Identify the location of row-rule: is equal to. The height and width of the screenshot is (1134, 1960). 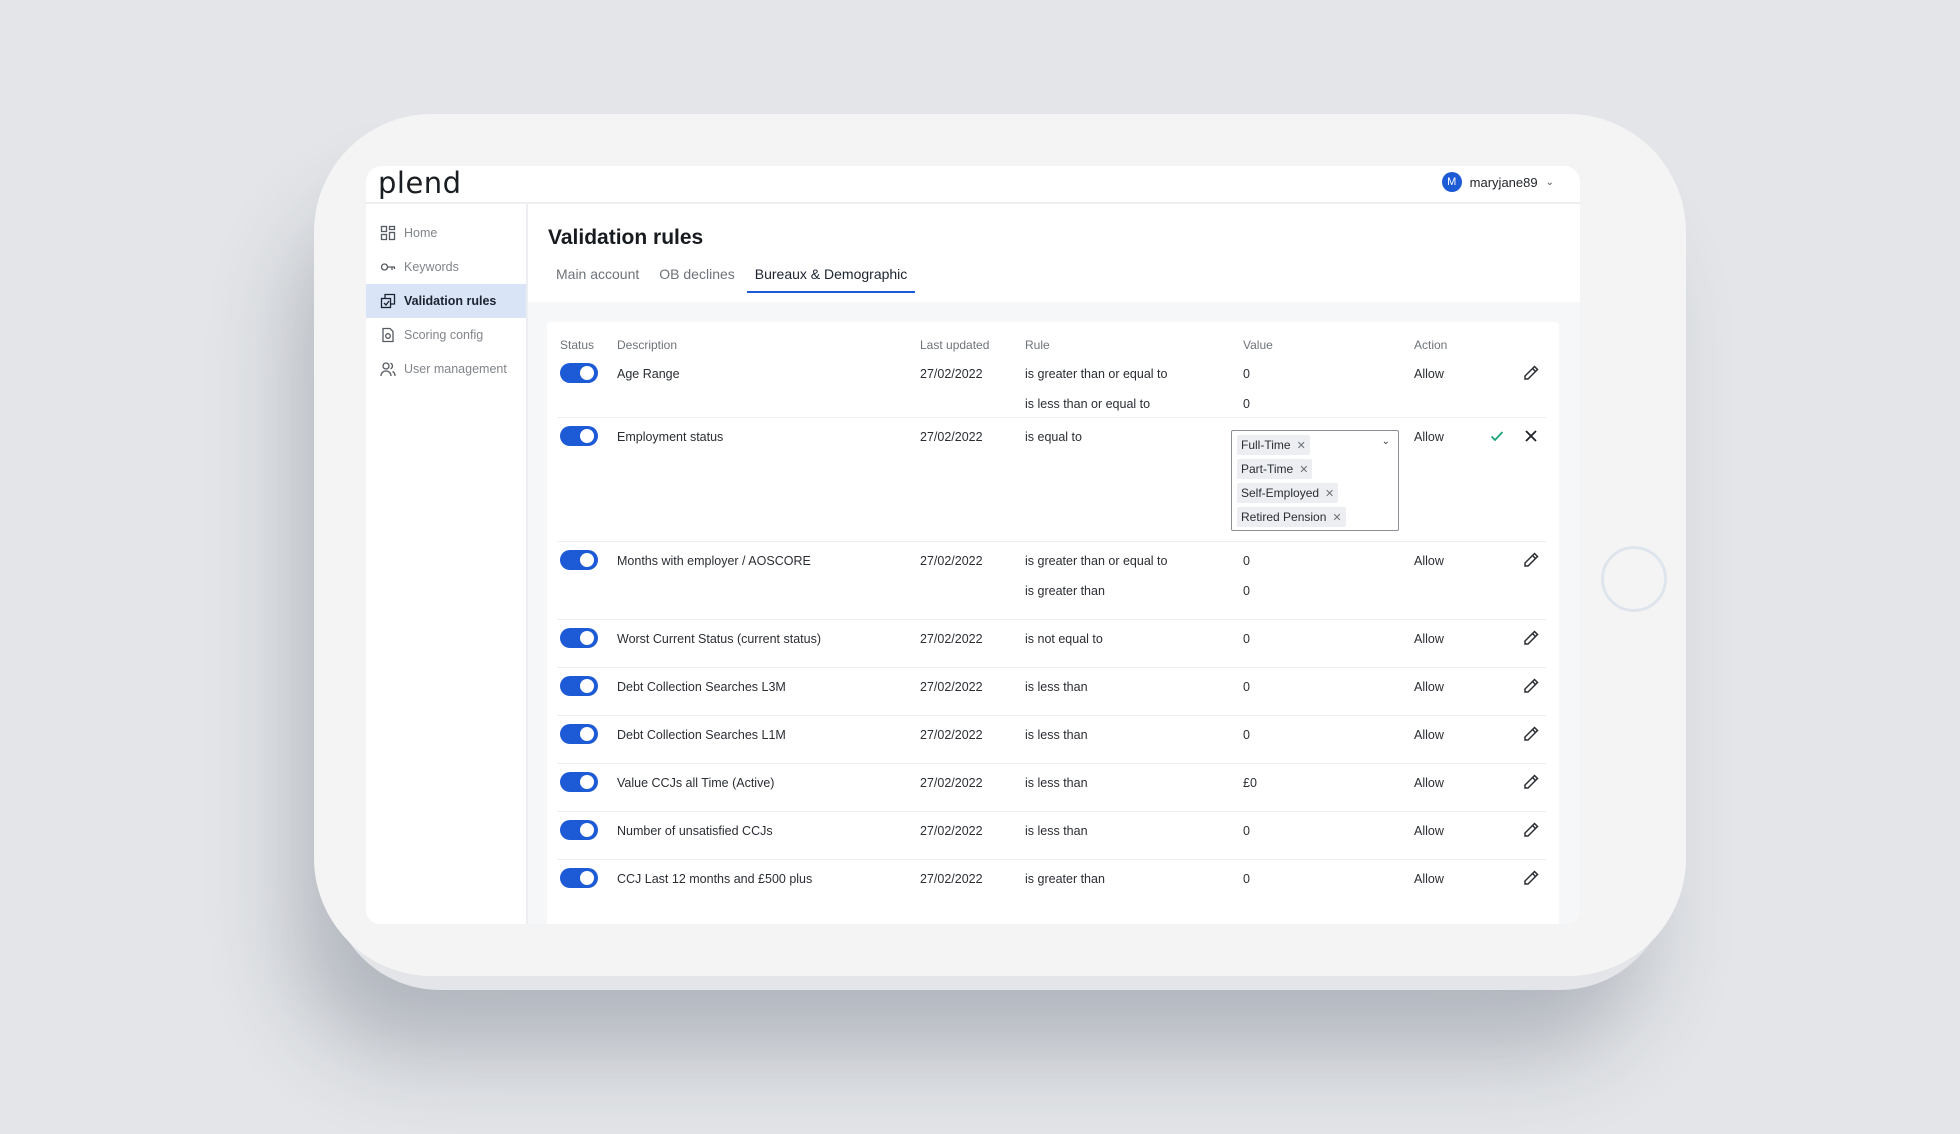
(1053, 437).